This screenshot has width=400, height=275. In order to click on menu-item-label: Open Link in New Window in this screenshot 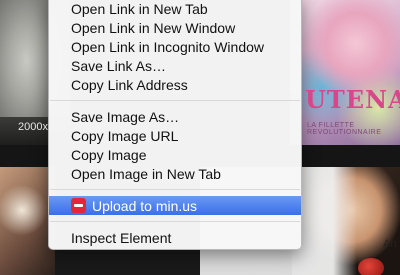, I will do `click(153, 27)`.